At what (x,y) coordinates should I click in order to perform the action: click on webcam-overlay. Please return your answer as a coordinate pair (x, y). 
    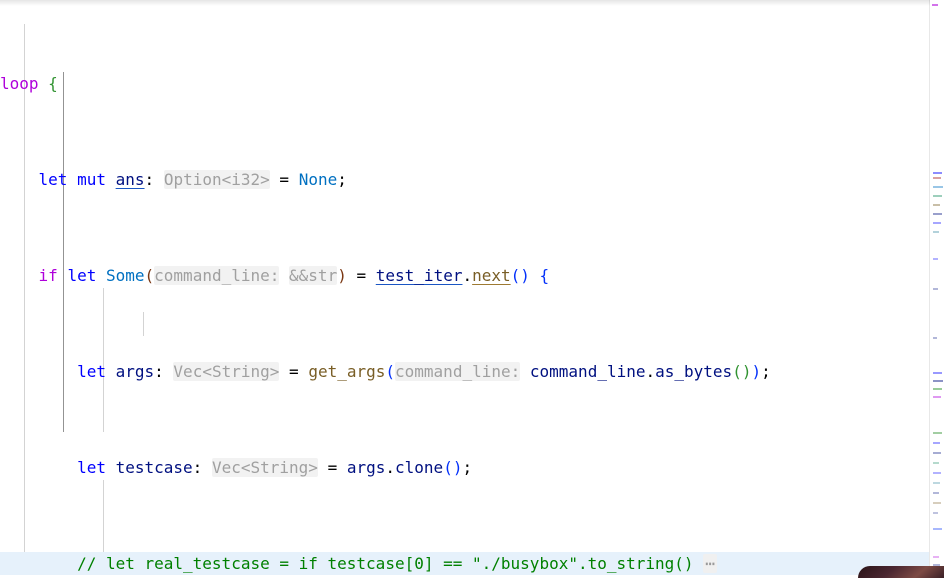
    Looking at the image, I should click on (901, 572).